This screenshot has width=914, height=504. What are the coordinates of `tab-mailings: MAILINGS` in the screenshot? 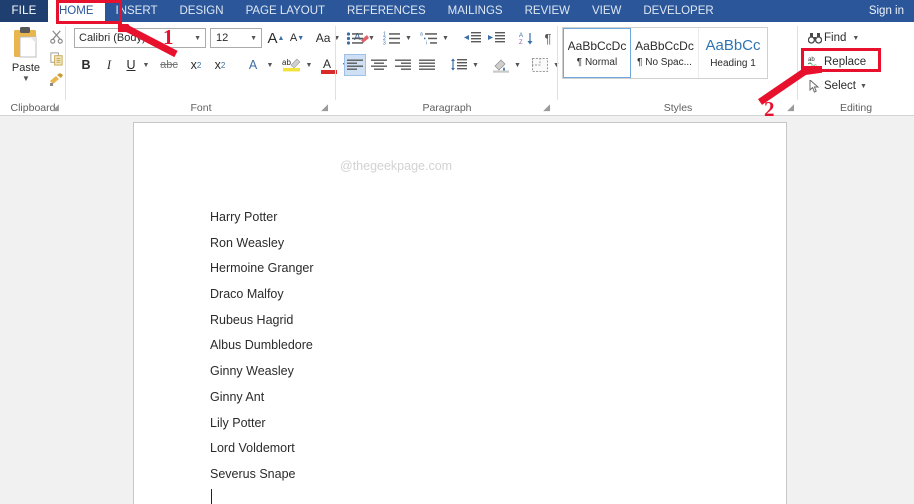 It's located at (475, 11).